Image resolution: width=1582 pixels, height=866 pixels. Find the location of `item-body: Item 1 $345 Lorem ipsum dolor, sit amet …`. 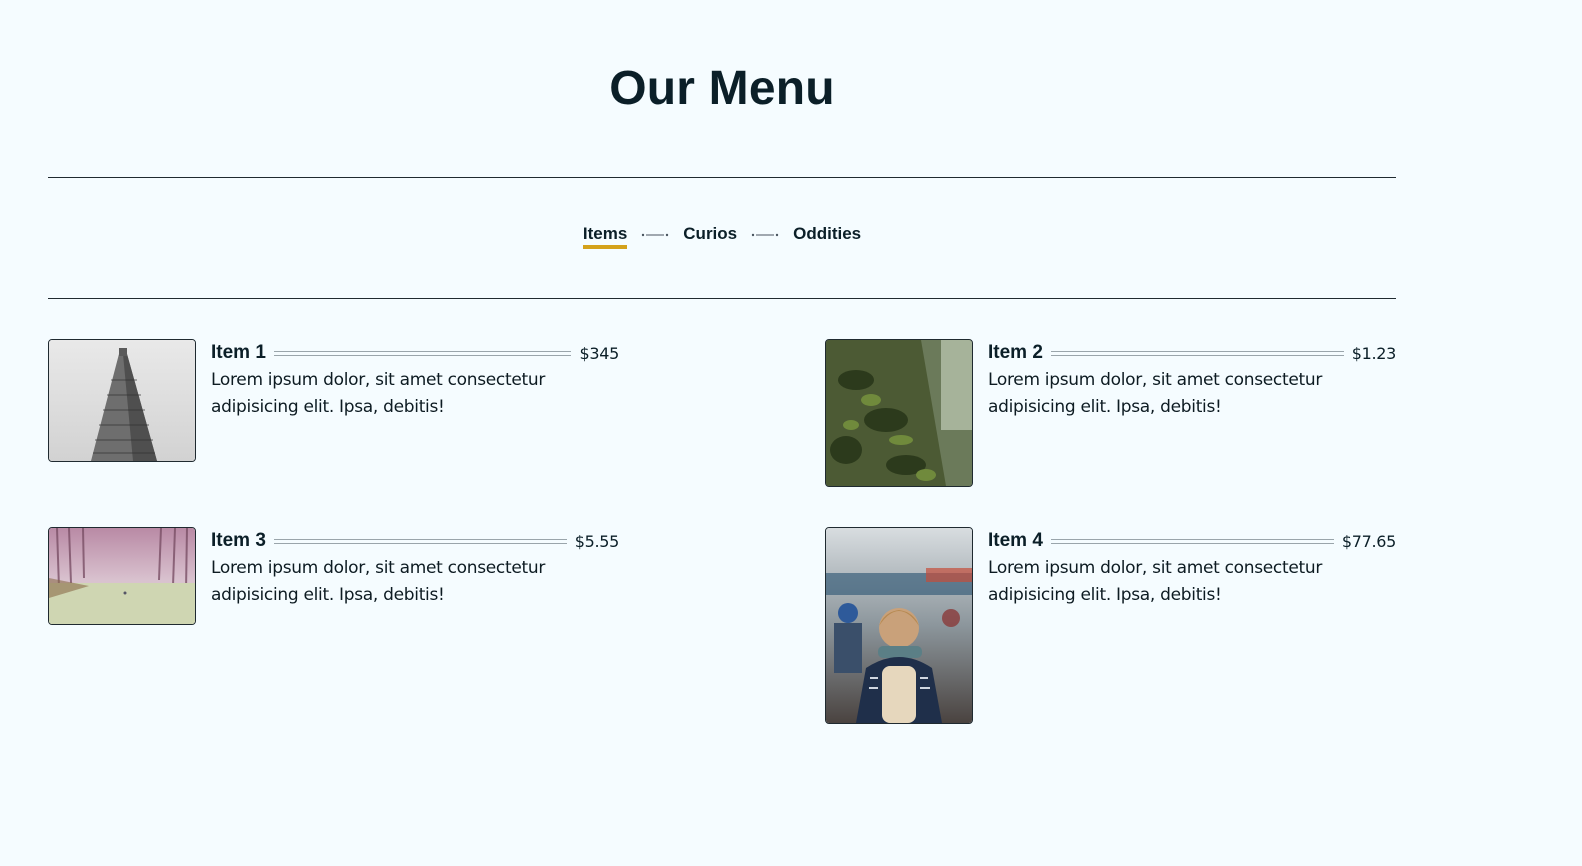

item-body: Item 1 $345 Lorem ipsum dolor, sit amet … is located at coordinates (415, 381).